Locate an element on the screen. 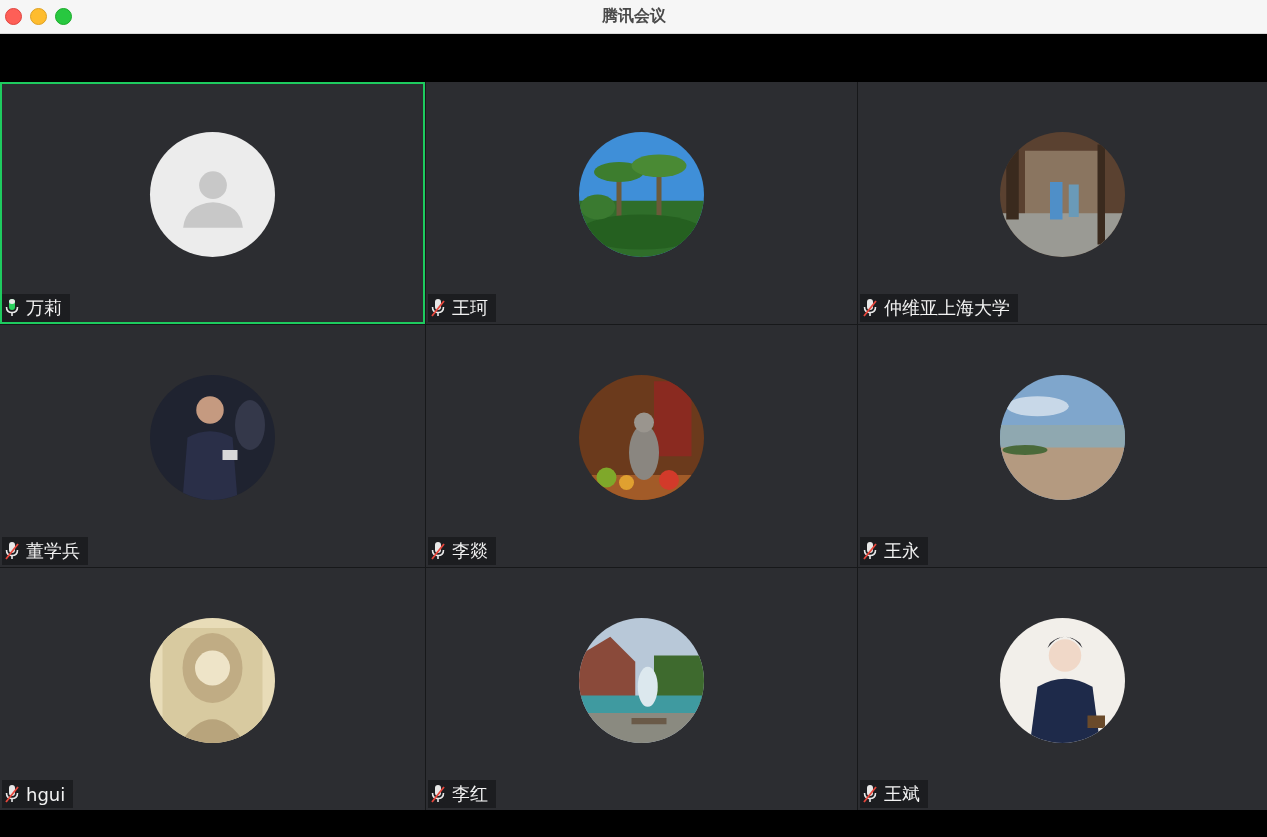 The height and width of the screenshot is (837, 1267). video-tile: 王珂 is located at coordinates (641, 203).